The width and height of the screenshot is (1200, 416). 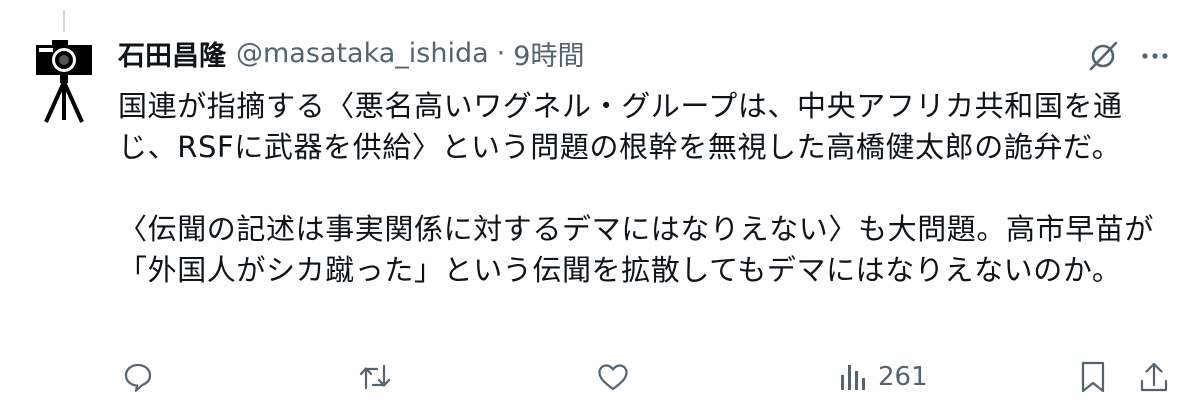 I want to click on bookmark-icon, so click(x=1093, y=377).